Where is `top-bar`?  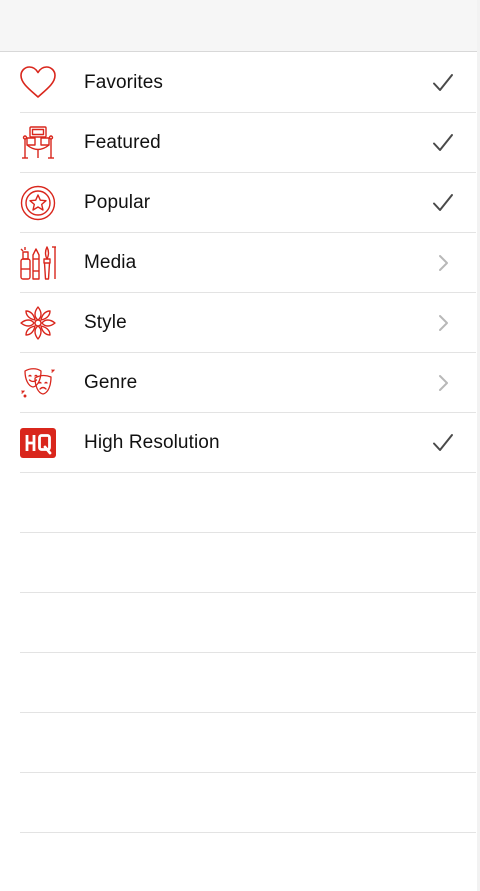
top-bar is located at coordinates (240, 26).